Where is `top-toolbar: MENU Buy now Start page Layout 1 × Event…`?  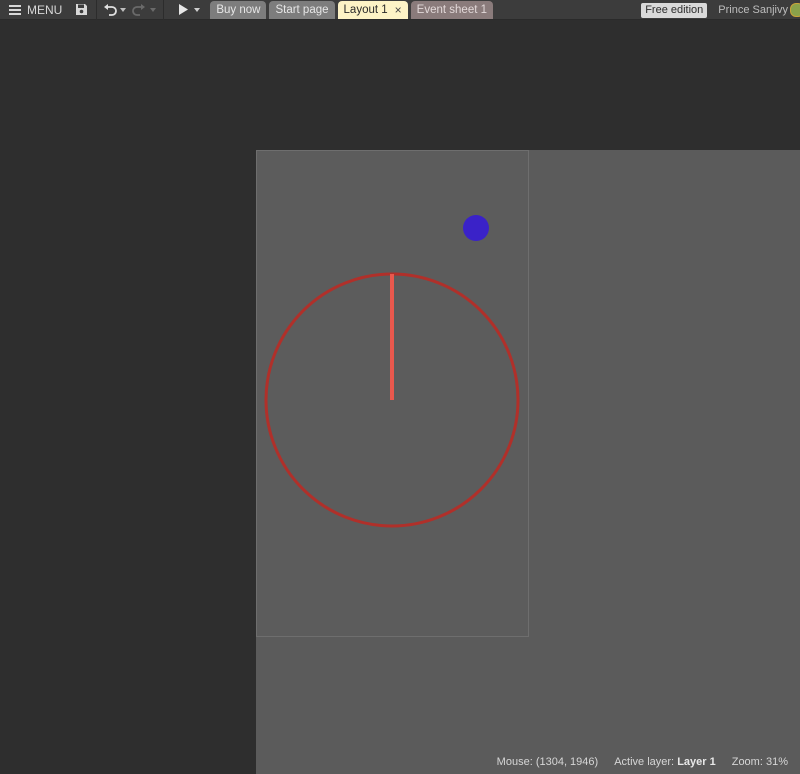 top-toolbar: MENU Buy now Start page Layout 1 × Event… is located at coordinates (400, 10).